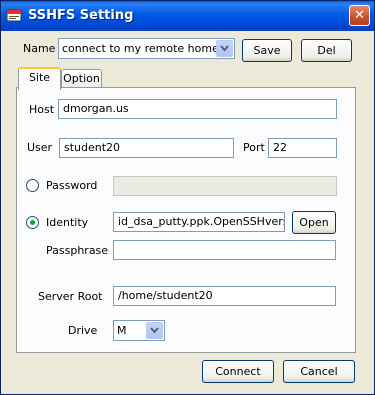 Image resolution: width=375 pixels, height=395 pixels. Describe the element at coordinates (67, 222) in the screenshot. I see `identity-label: Identity` at that location.